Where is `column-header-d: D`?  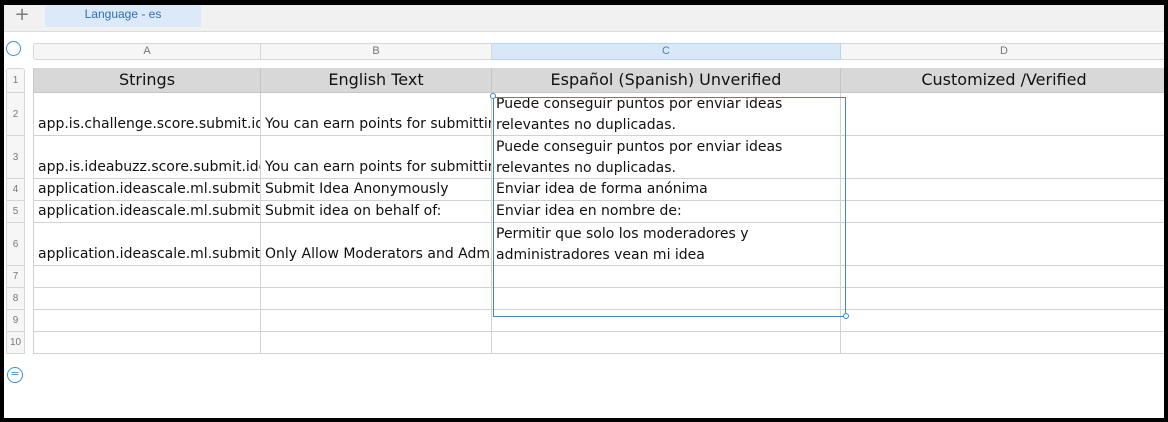
column-header-d: D is located at coordinates (1002, 51).